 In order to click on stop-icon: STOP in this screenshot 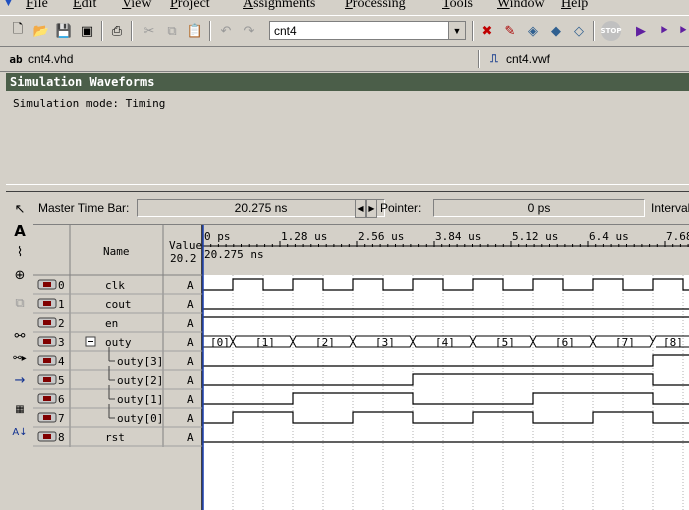, I will do `click(611, 31)`.